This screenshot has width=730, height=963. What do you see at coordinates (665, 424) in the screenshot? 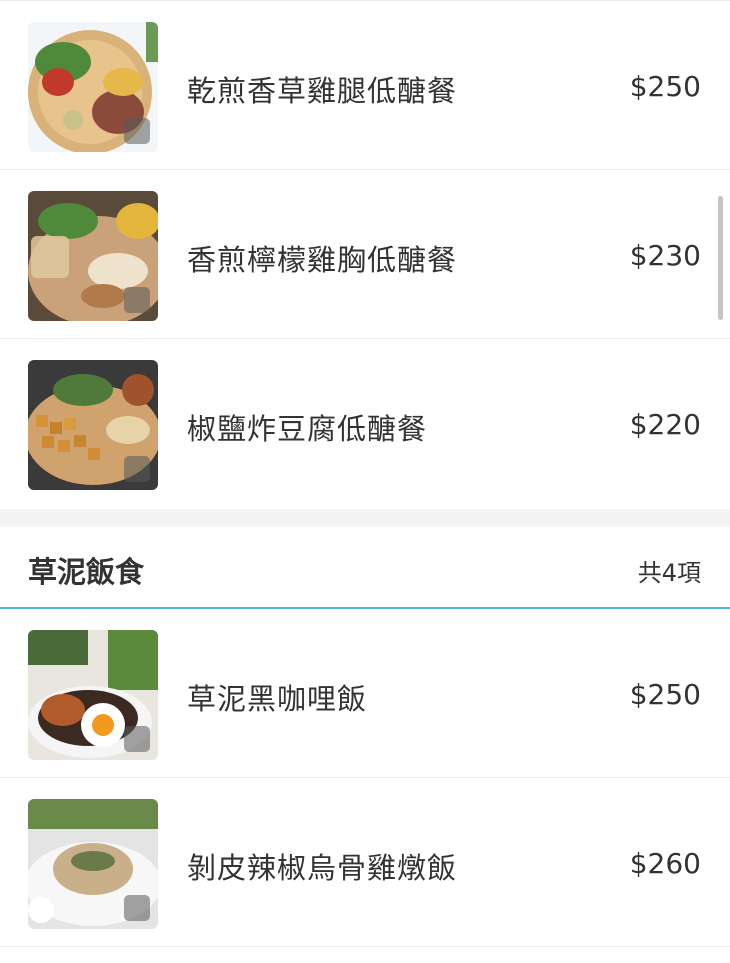
I see `item-price: $220` at bounding box center [665, 424].